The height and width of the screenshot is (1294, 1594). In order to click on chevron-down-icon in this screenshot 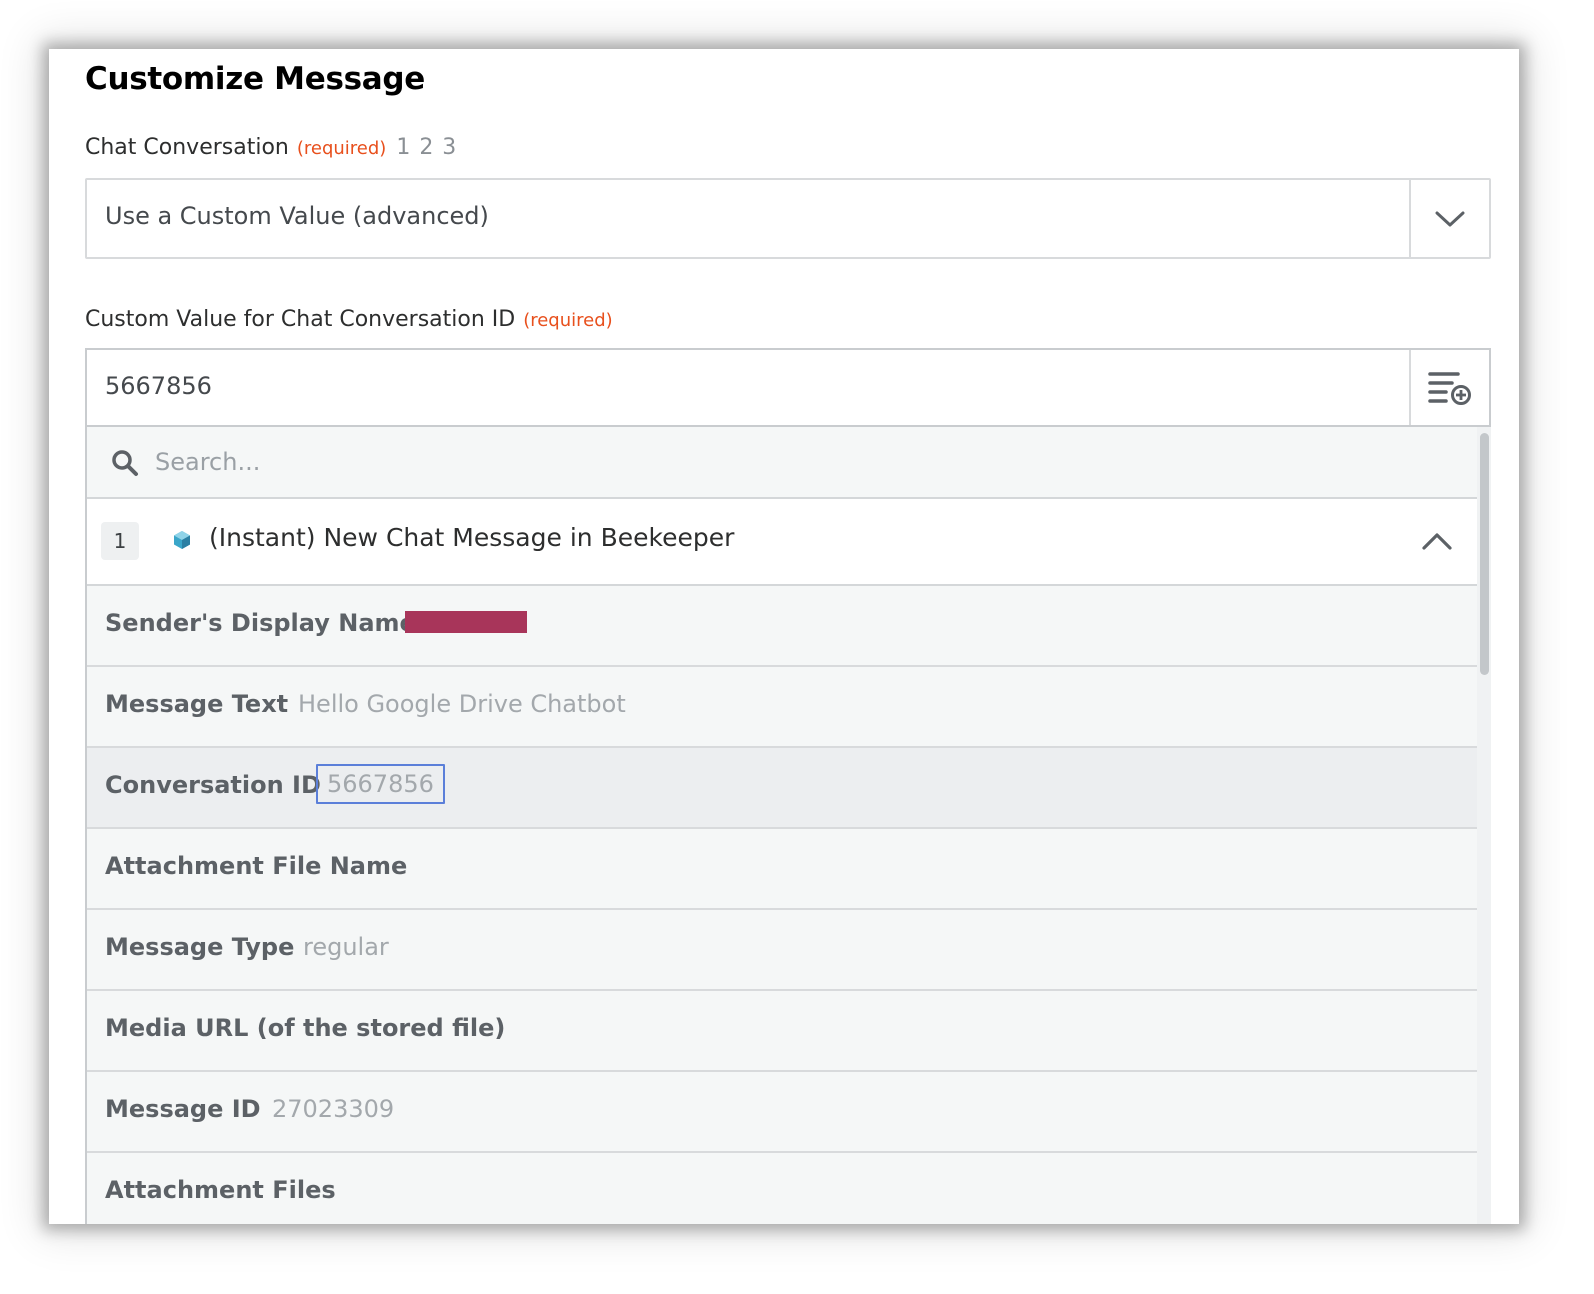, I will do `click(1450, 218)`.